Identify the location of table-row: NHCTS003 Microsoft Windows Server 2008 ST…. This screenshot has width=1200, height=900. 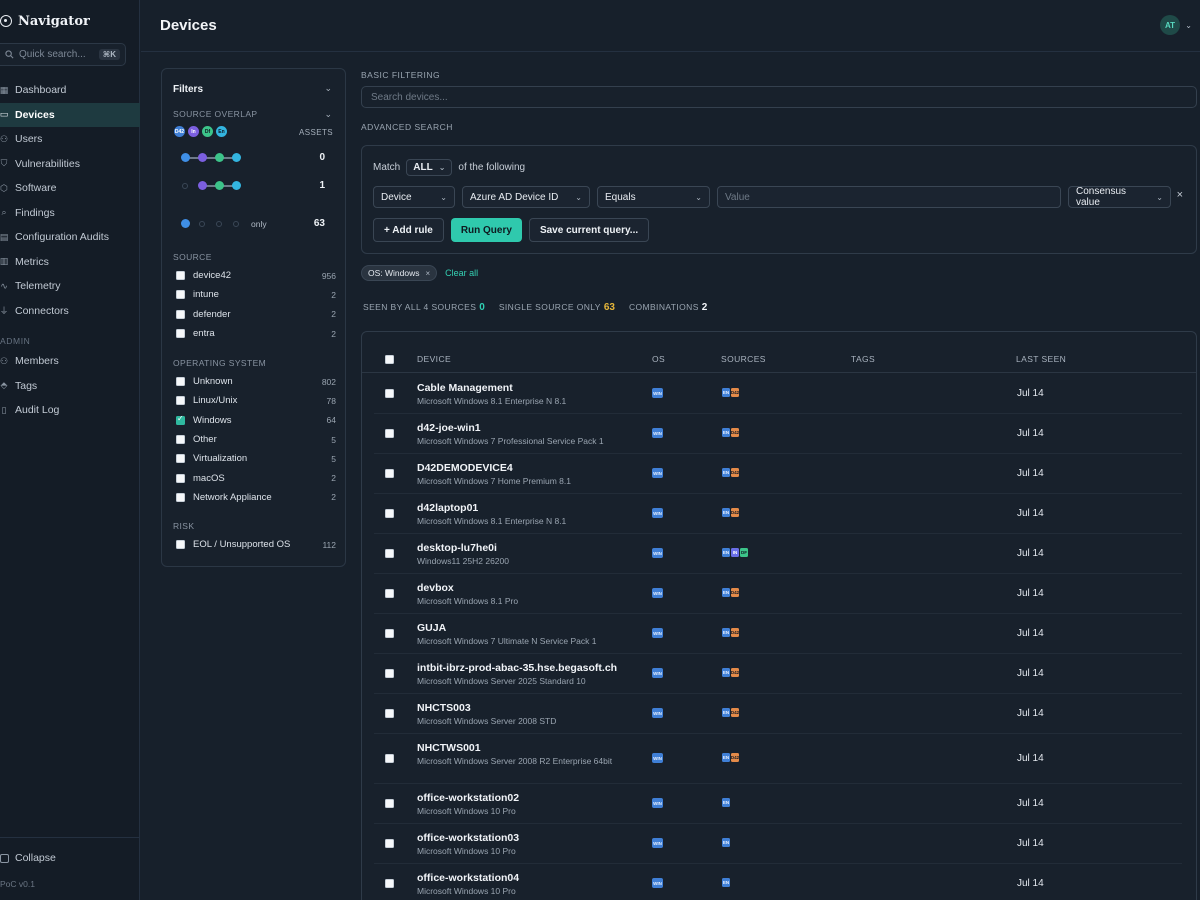
(778, 714).